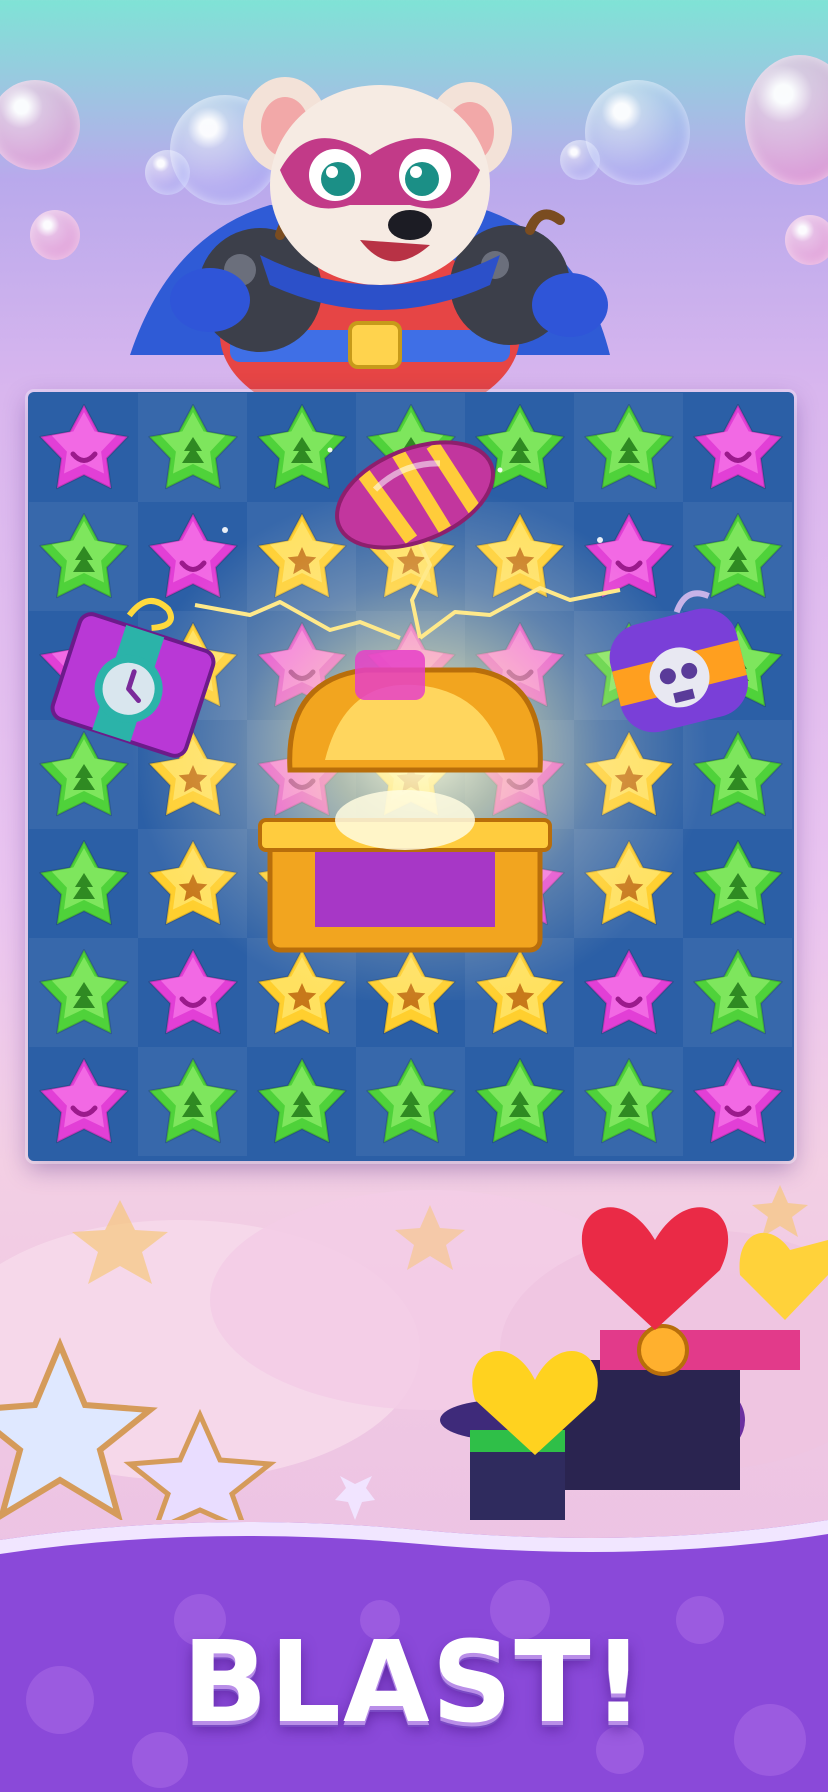 The width and height of the screenshot is (828, 1792). I want to click on clock-booster-icon, so click(133, 685).